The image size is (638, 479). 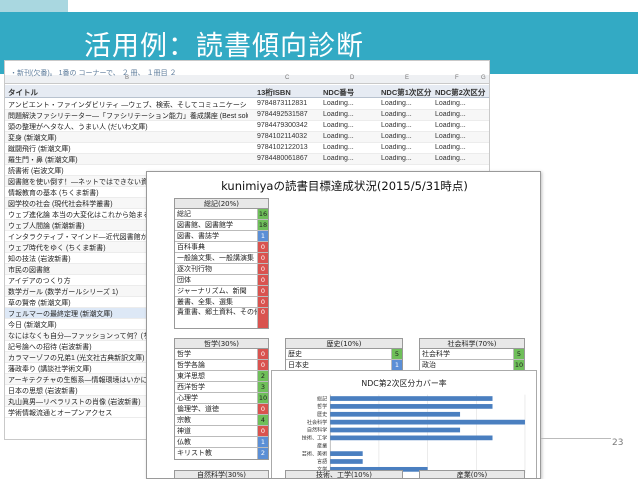 What do you see at coordinates (406, 92) in the screenshot?
I see `header-ndc-first: NDC第1次区分` at bounding box center [406, 92].